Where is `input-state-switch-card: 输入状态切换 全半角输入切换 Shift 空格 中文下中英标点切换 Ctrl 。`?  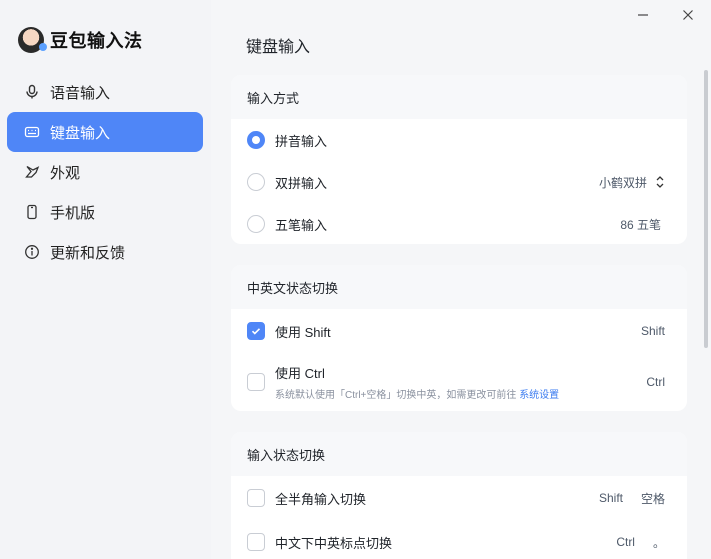
input-state-switch-card: 输入状态切换 全半角输入切换 Shift 空格 中文下中英标点切换 Ctrl 。 is located at coordinates (459, 495).